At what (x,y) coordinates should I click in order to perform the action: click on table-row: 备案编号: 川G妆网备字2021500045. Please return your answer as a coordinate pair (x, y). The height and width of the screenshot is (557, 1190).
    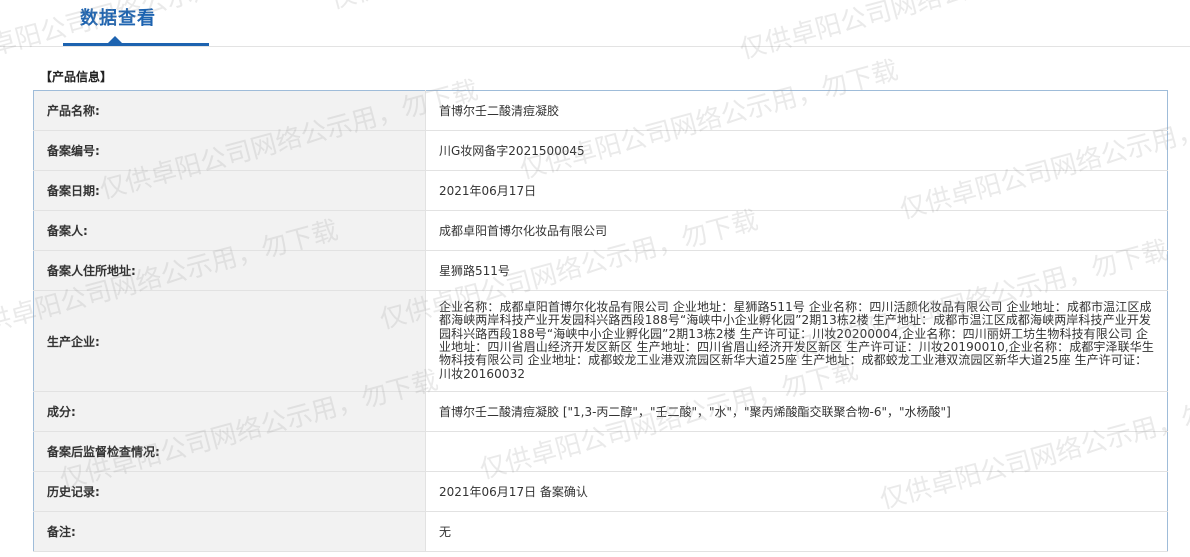
    Looking at the image, I should click on (600, 150).